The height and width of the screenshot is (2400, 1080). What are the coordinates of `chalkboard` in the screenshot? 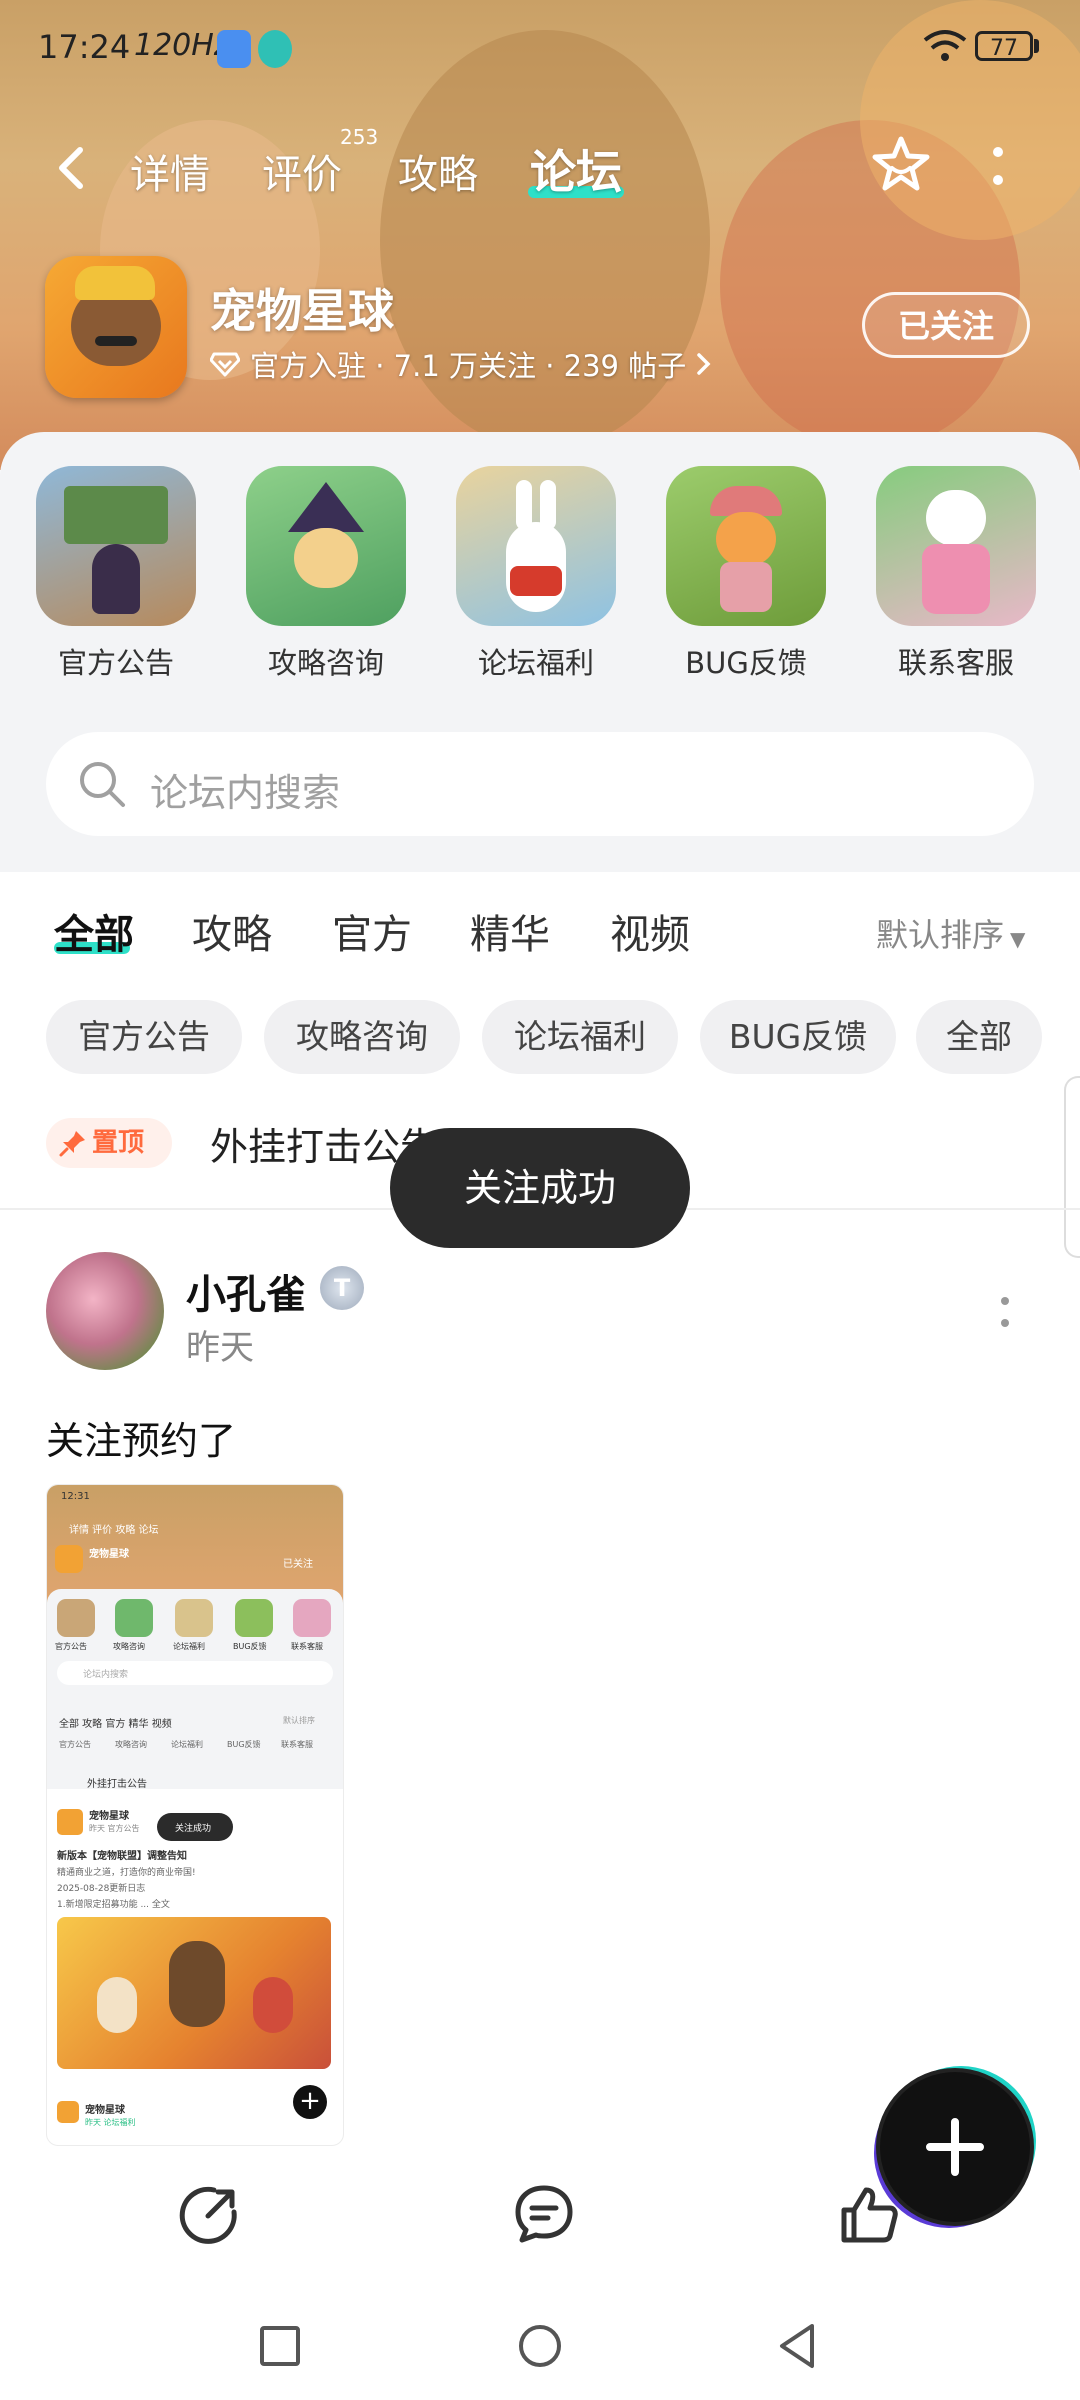 It's located at (116, 515).